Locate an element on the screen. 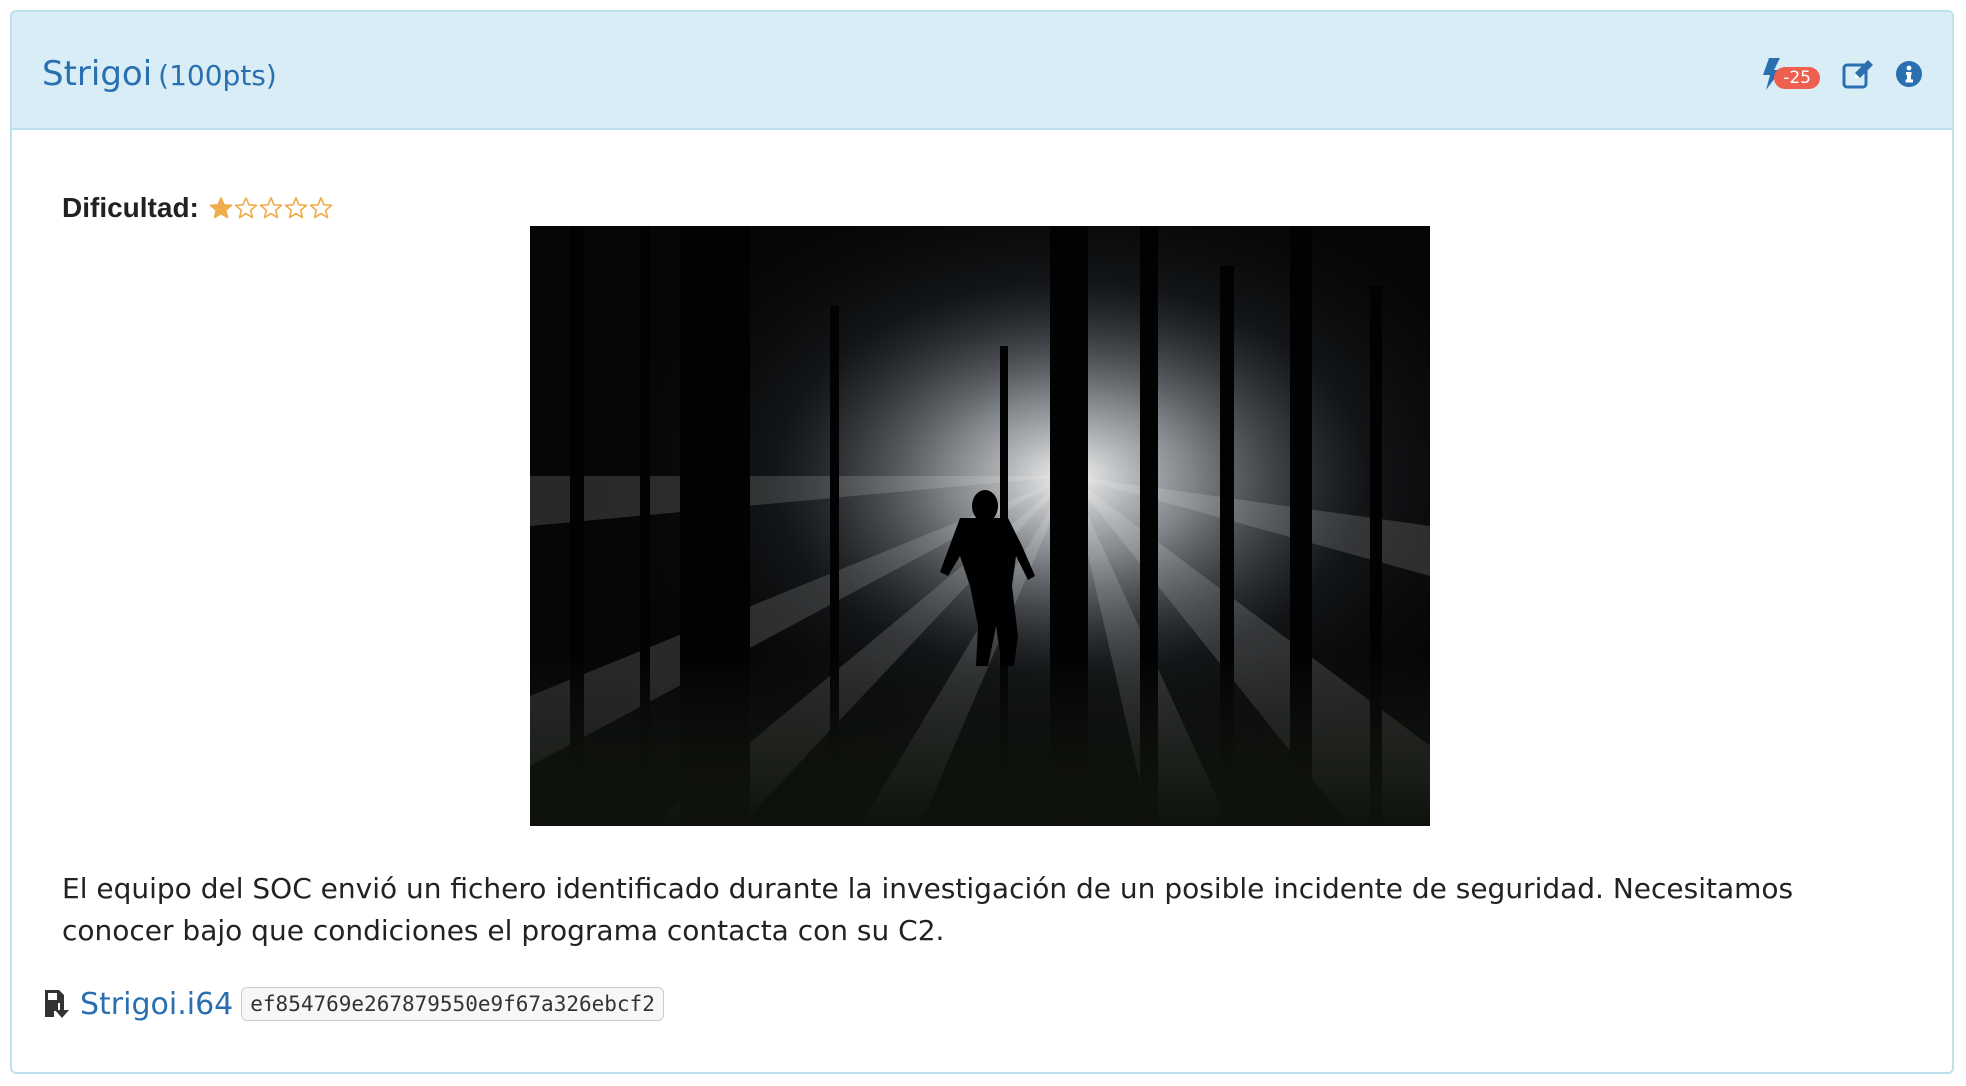 The height and width of the screenshot is (1086, 1966). difficulty-row: Dificultad: is located at coordinates (197, 208).